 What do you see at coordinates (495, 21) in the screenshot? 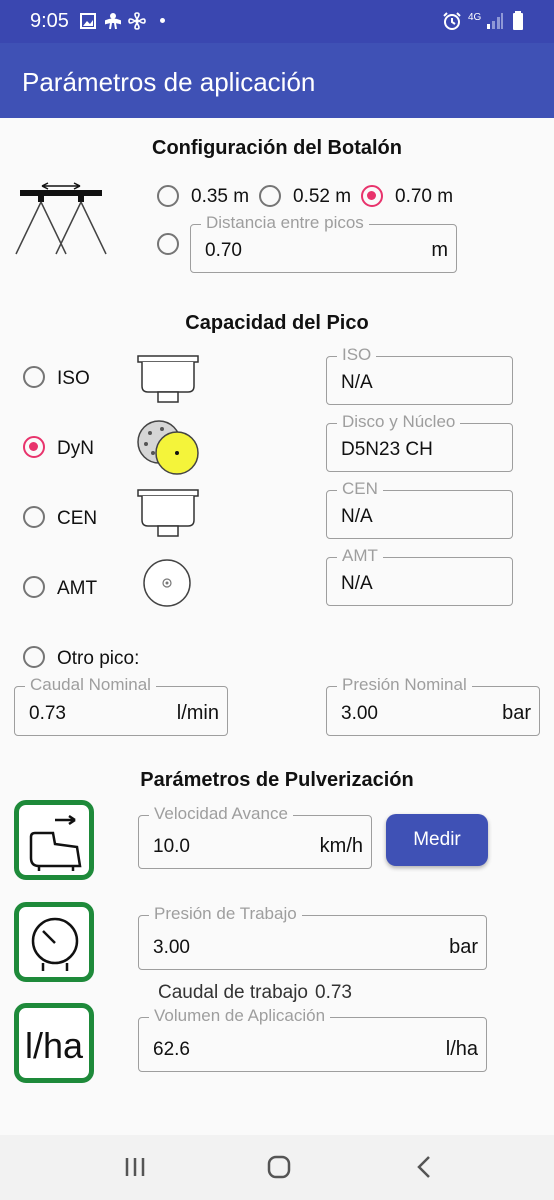
I see `signal-icon` at bounding box center [495, 21].